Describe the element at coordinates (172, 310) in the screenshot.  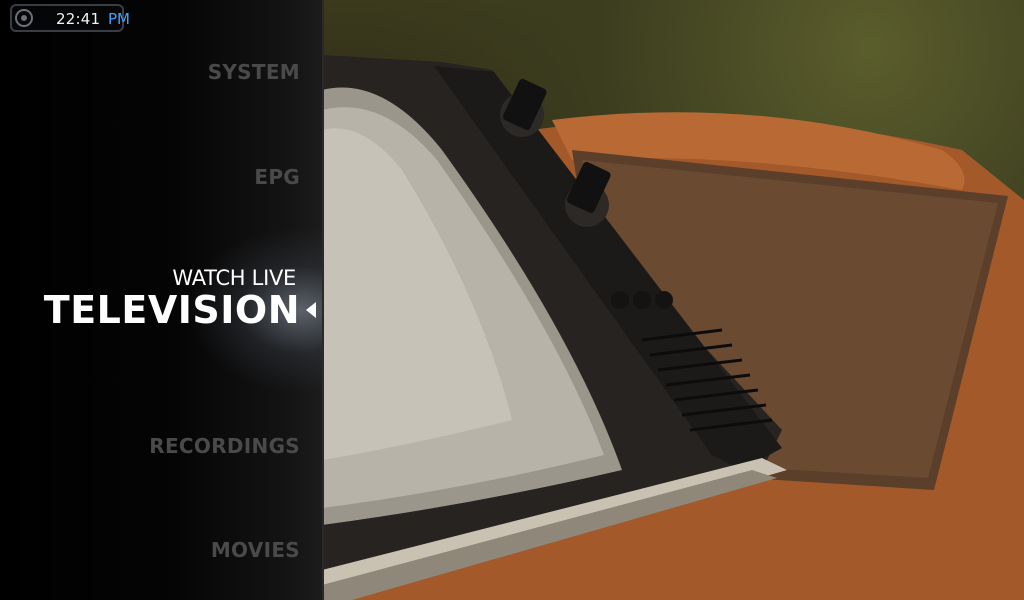
I see `menu-item-television: TELEVISION` at that location.